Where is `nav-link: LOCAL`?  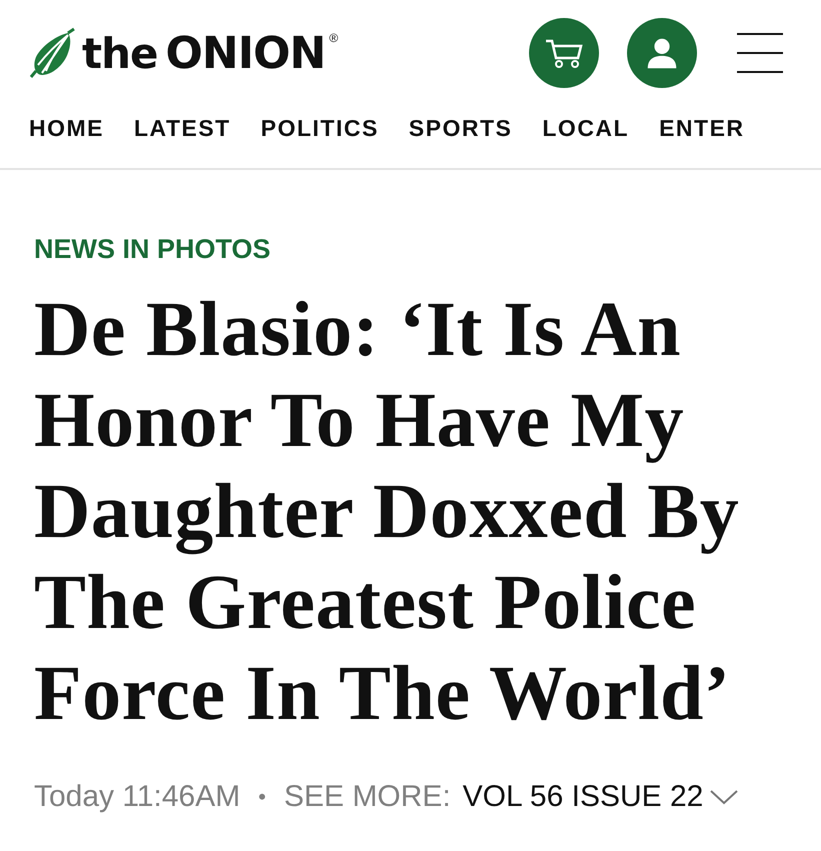 nav-link: LOCAL is located at coordinates (586, 140).